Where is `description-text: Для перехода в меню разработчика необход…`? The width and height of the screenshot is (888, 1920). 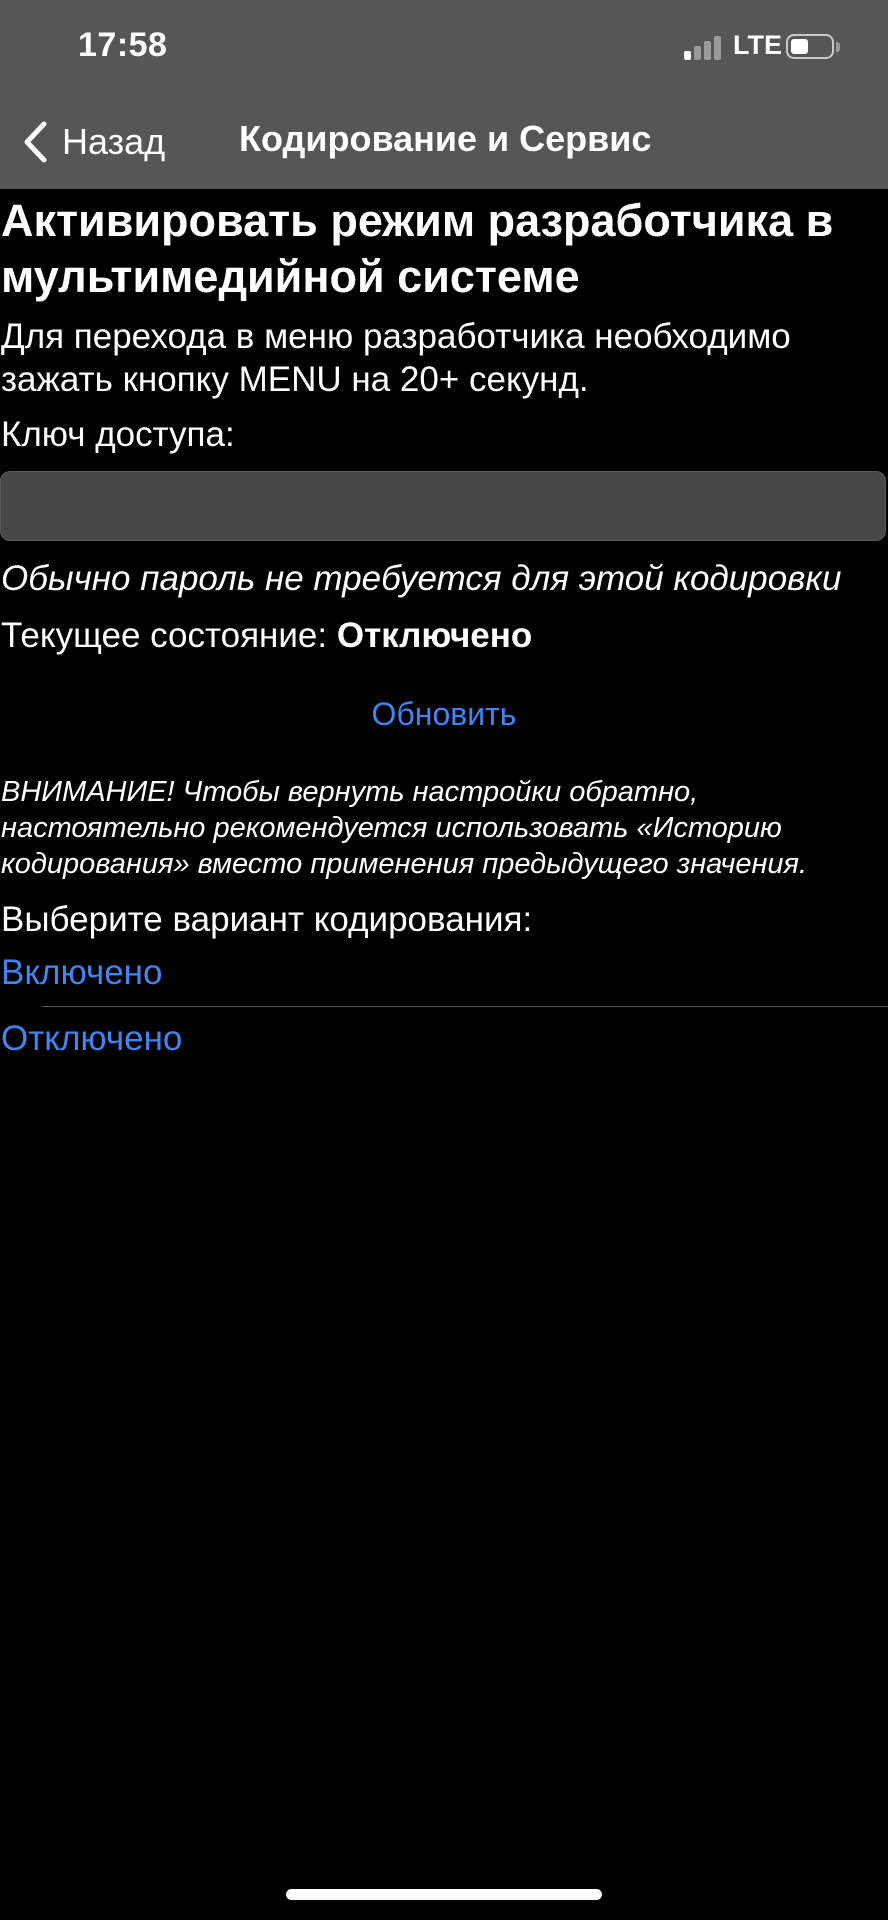 description-text: Для перехода в меню разработчика необход… is located at coordinates (396, 358).